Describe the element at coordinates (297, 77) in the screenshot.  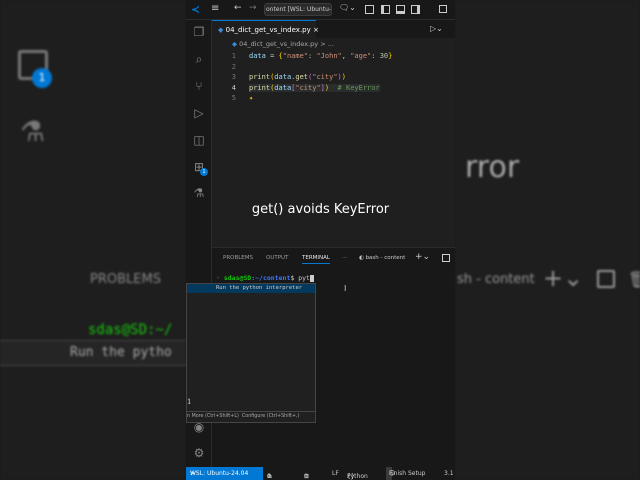
I see `code-line: print(data.get("city"))` at that location.